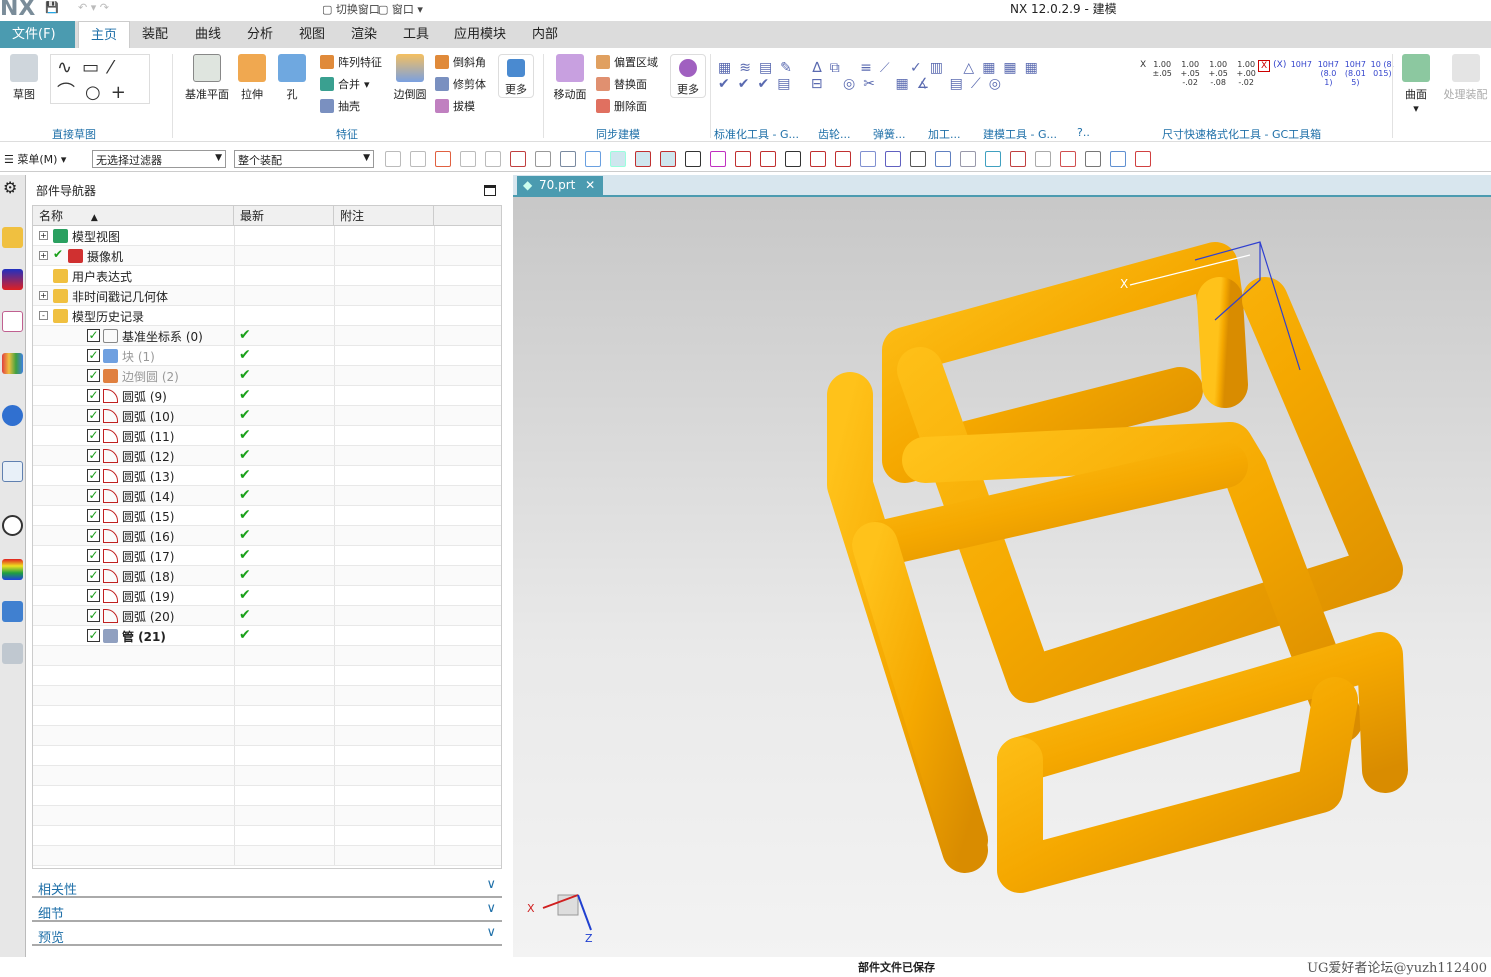 This screenshot has height=977, width=1491. I want to click on tree-row: ✓ 基准坐标系 (0) ✔, so click(267, 336).